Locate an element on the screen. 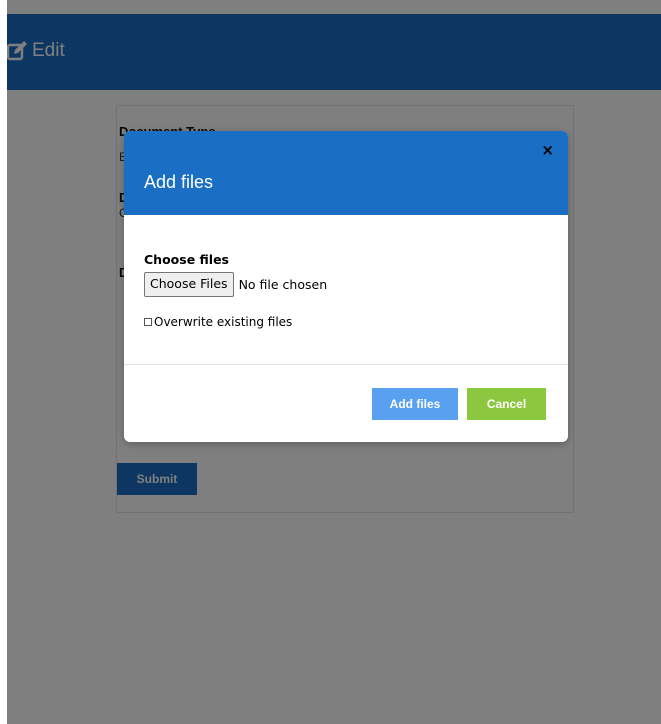 The image size is (661, 724). no-file-text: No file chosen is located at coordinates (283, 284).